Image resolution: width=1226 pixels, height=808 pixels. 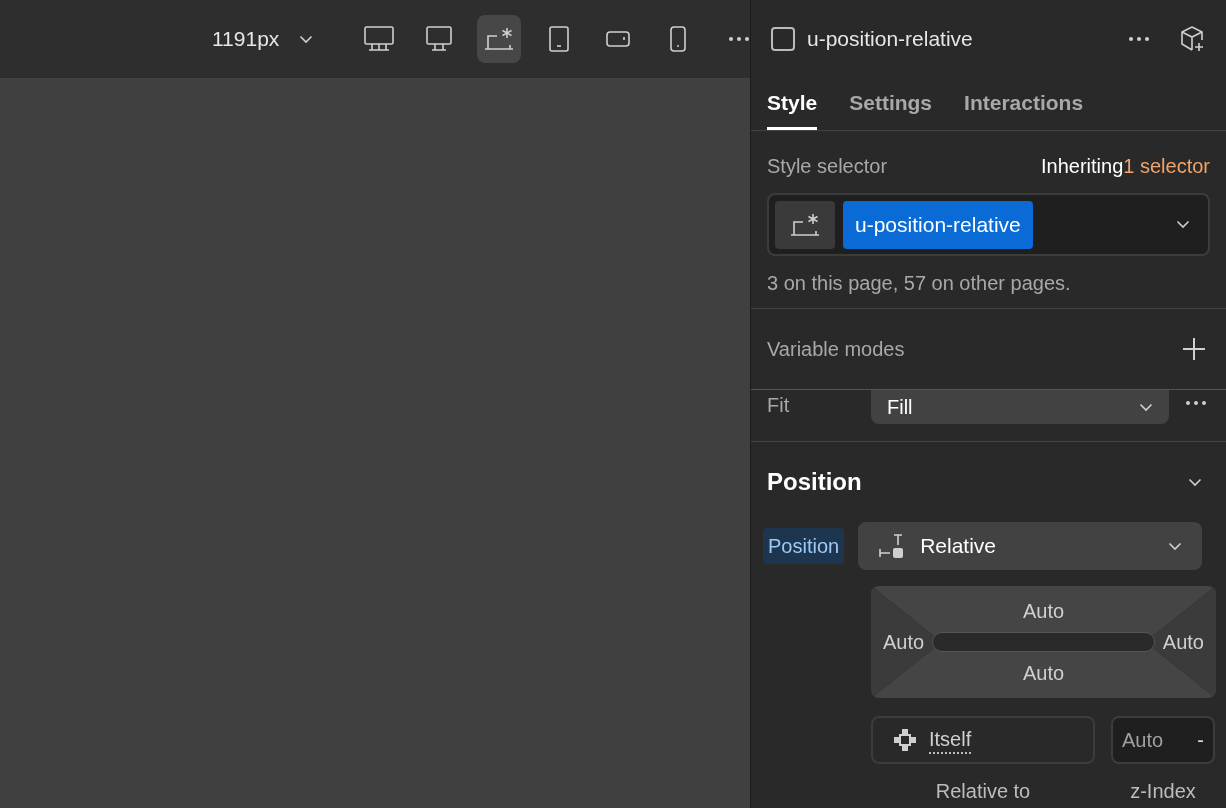 What do you see at coordinates (983, 791) in the screenshot?
I see `relative-to-label: Relative to` at bounding box center [983, 791].